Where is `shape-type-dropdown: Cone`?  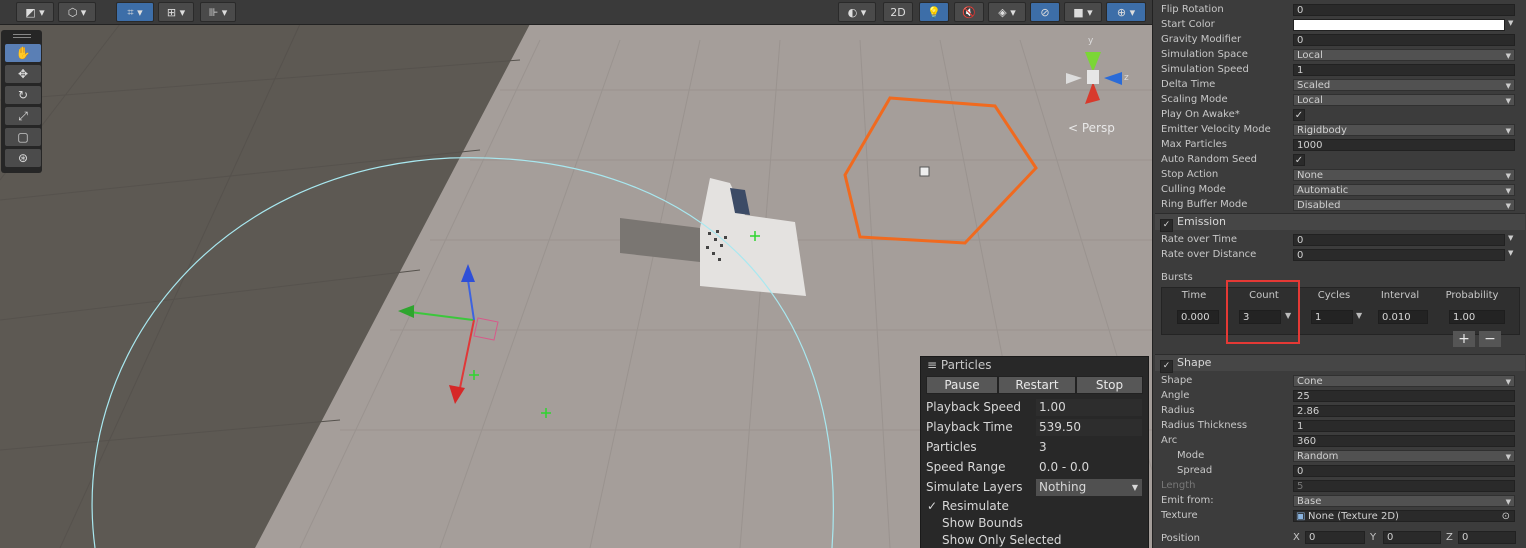 shape-type-dropdown: Cone is located at coordinates (1404, 381).